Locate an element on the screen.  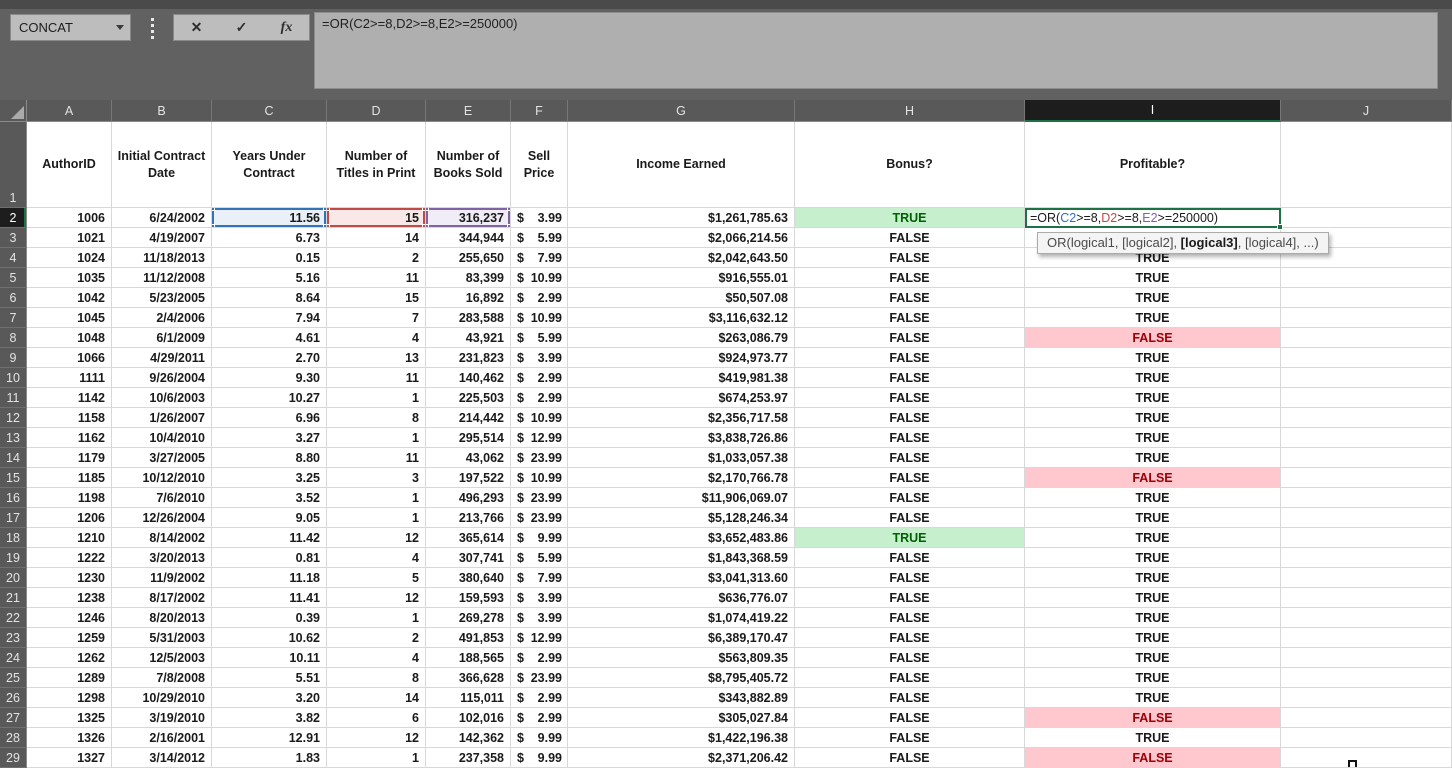
cell-B20: 11/9/2002 is located at coordinates (162, 578).